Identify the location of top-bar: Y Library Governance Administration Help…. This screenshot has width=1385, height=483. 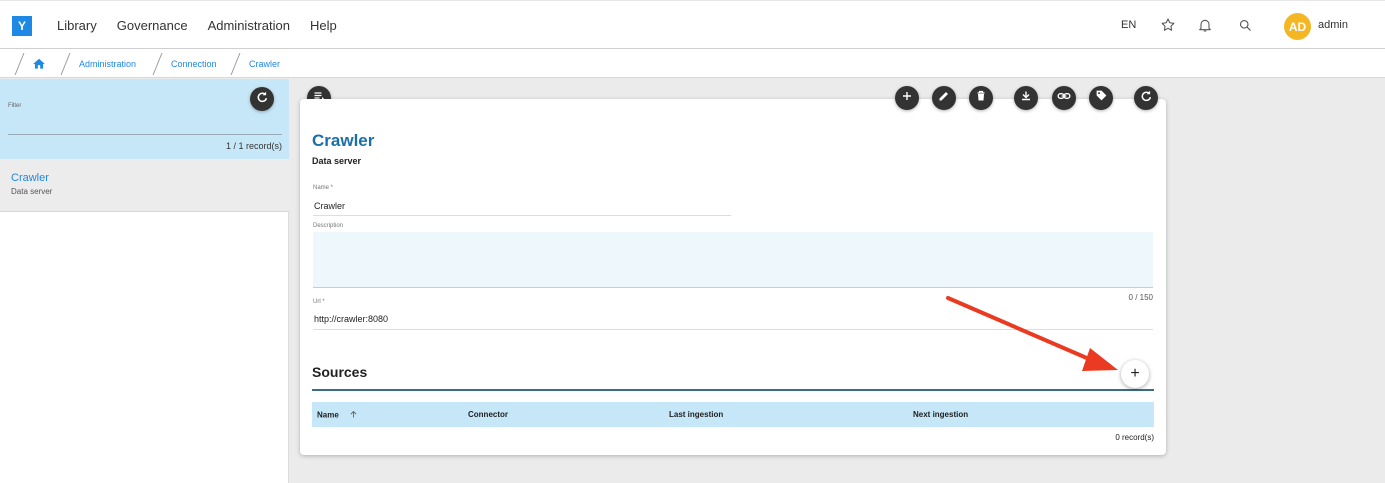
(692, 24).